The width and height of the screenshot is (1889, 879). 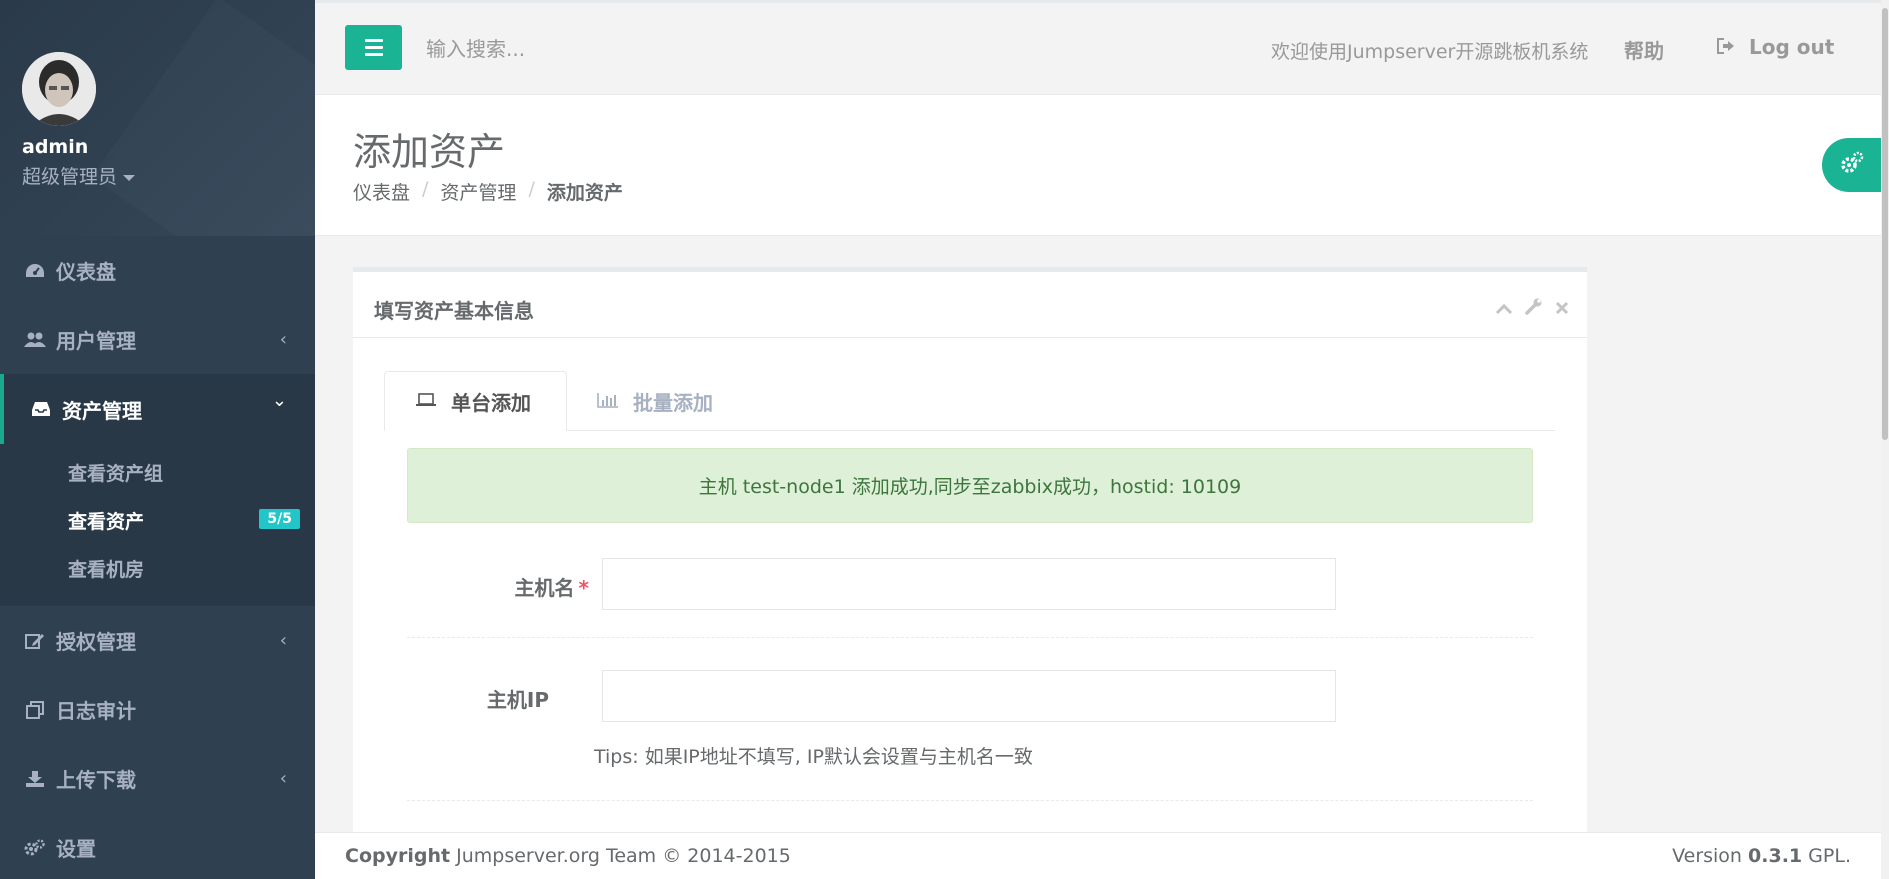 I want to click on sidebar-item-label: 资产管理, so click(x=102, y=410).